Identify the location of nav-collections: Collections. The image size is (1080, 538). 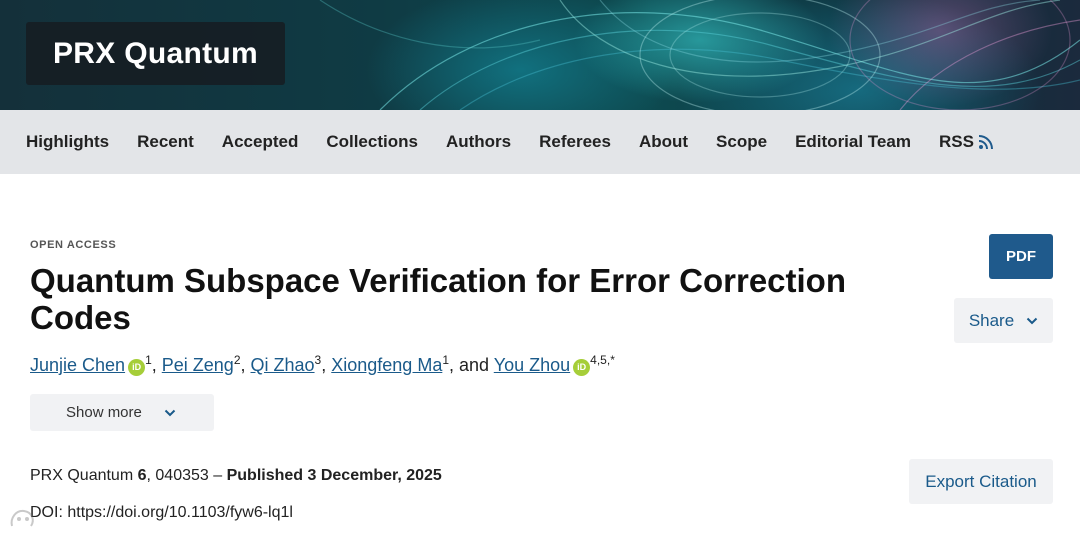
(372, 142).